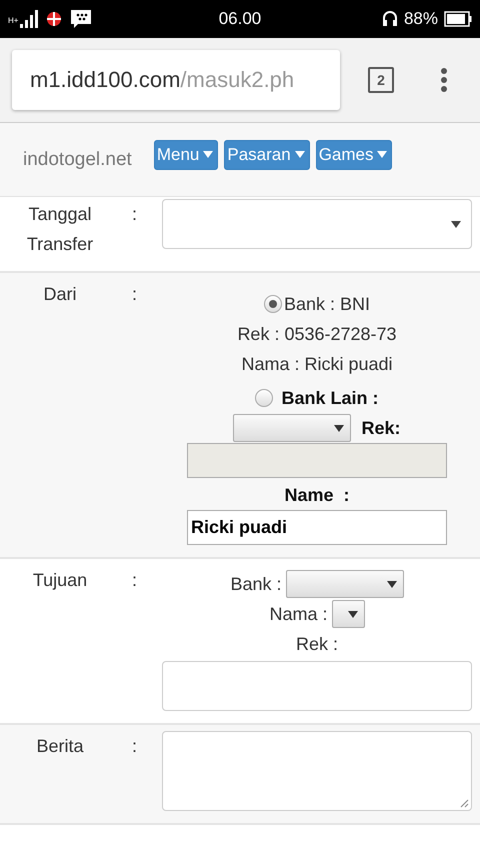  What do you see at coordinates (77, 159) in the screenshot?
I see `site-title: indotogel.net` at bounding box center [77, 159].